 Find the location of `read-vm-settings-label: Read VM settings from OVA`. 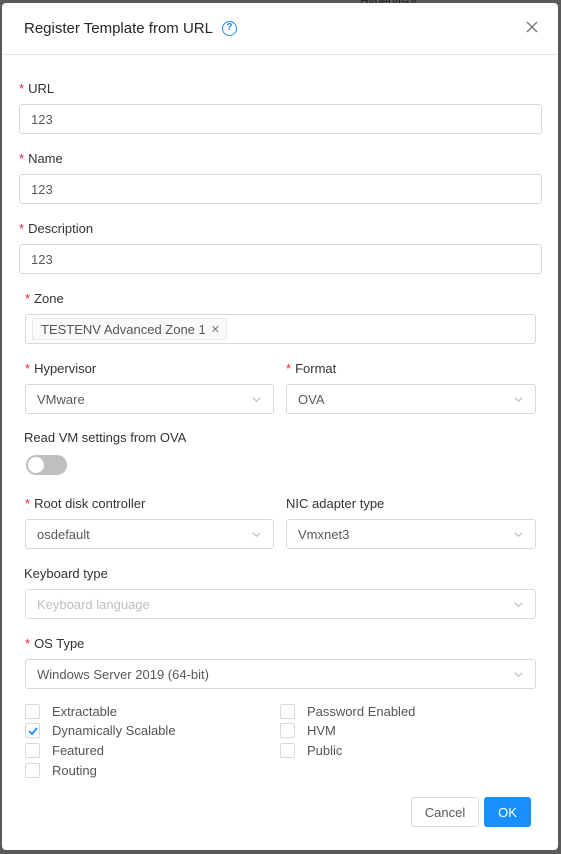

read-vm-settings-label: Read VM settings from OVA is located at coordinates (105, 437).